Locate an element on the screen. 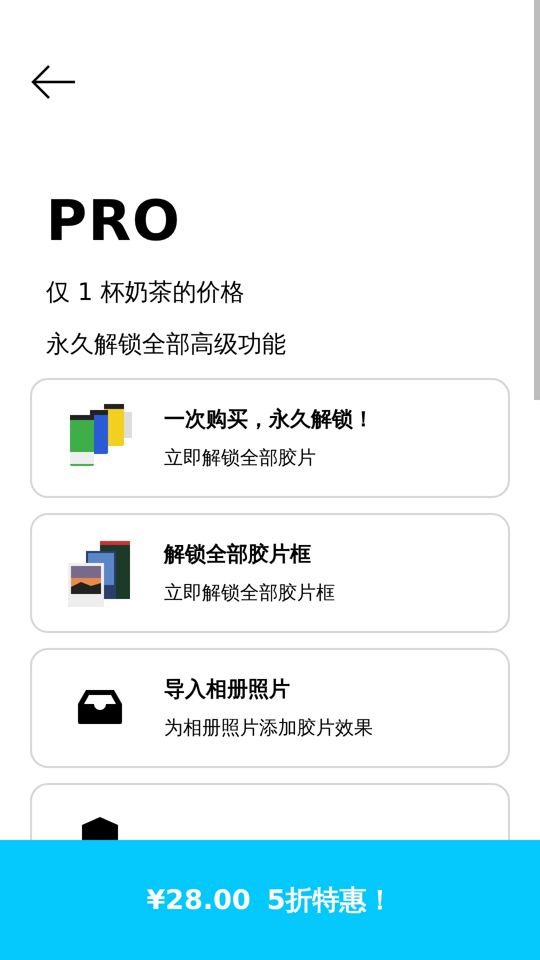 The image size is (540, 960). tagline: 仅 1 杯奶茶的价格 is located at coordinates (146, 292).